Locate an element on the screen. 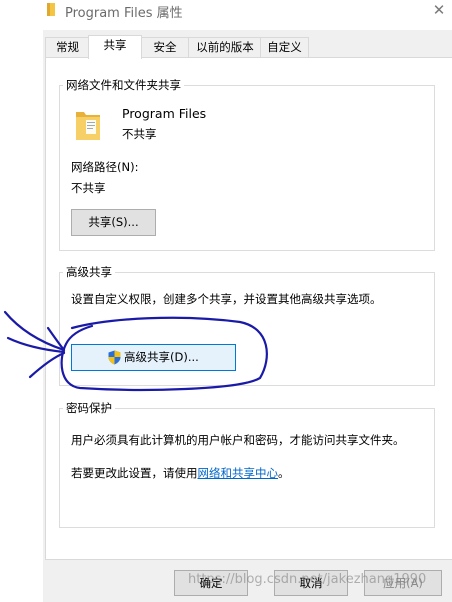 Image resolution: width=452 pixels, height=602 pixels. close-button: ✕ is located at coordinates (439, 11).